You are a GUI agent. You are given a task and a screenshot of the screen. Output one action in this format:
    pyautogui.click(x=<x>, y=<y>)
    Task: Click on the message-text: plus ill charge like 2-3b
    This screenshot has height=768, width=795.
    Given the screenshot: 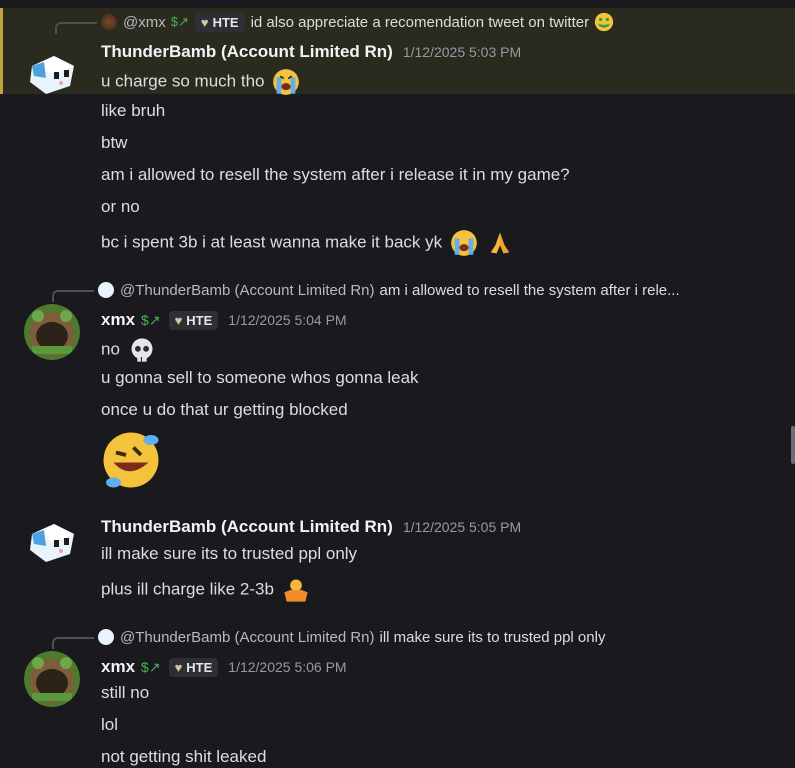 What is the action you would take?
    pyautogui.click(x=205, y=590)
    